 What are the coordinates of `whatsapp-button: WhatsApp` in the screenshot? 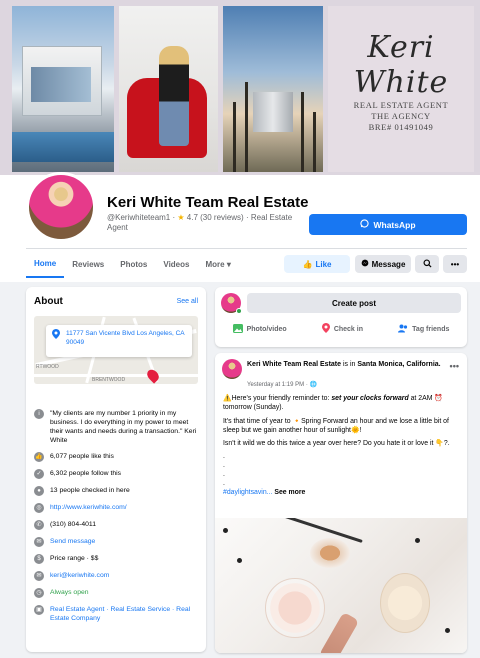 It's located at (388, 224).